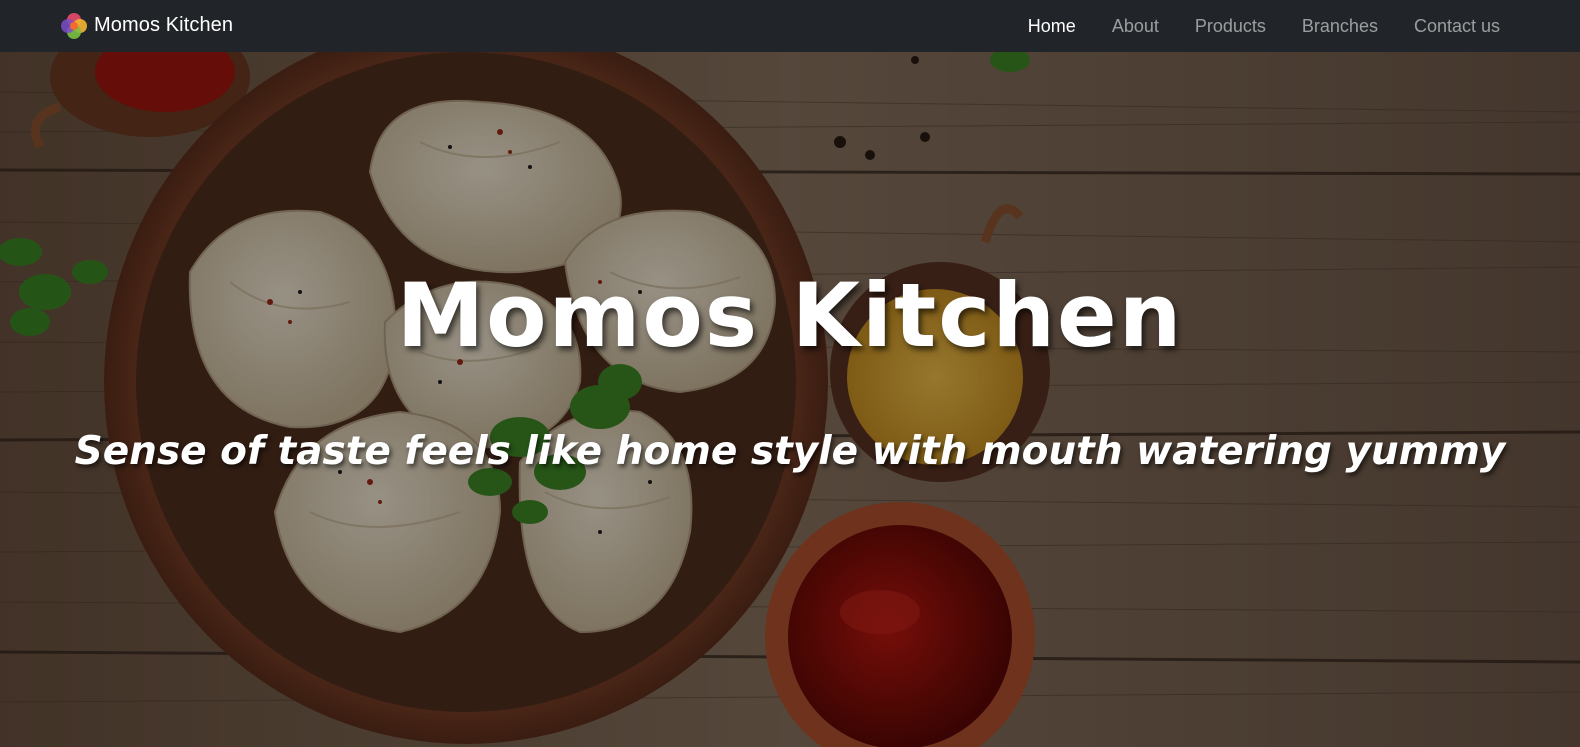  What do you see at coordinates (74, 25) in the screenshot?
I see `brand-logo-icon` at bounding box center [74, 25].